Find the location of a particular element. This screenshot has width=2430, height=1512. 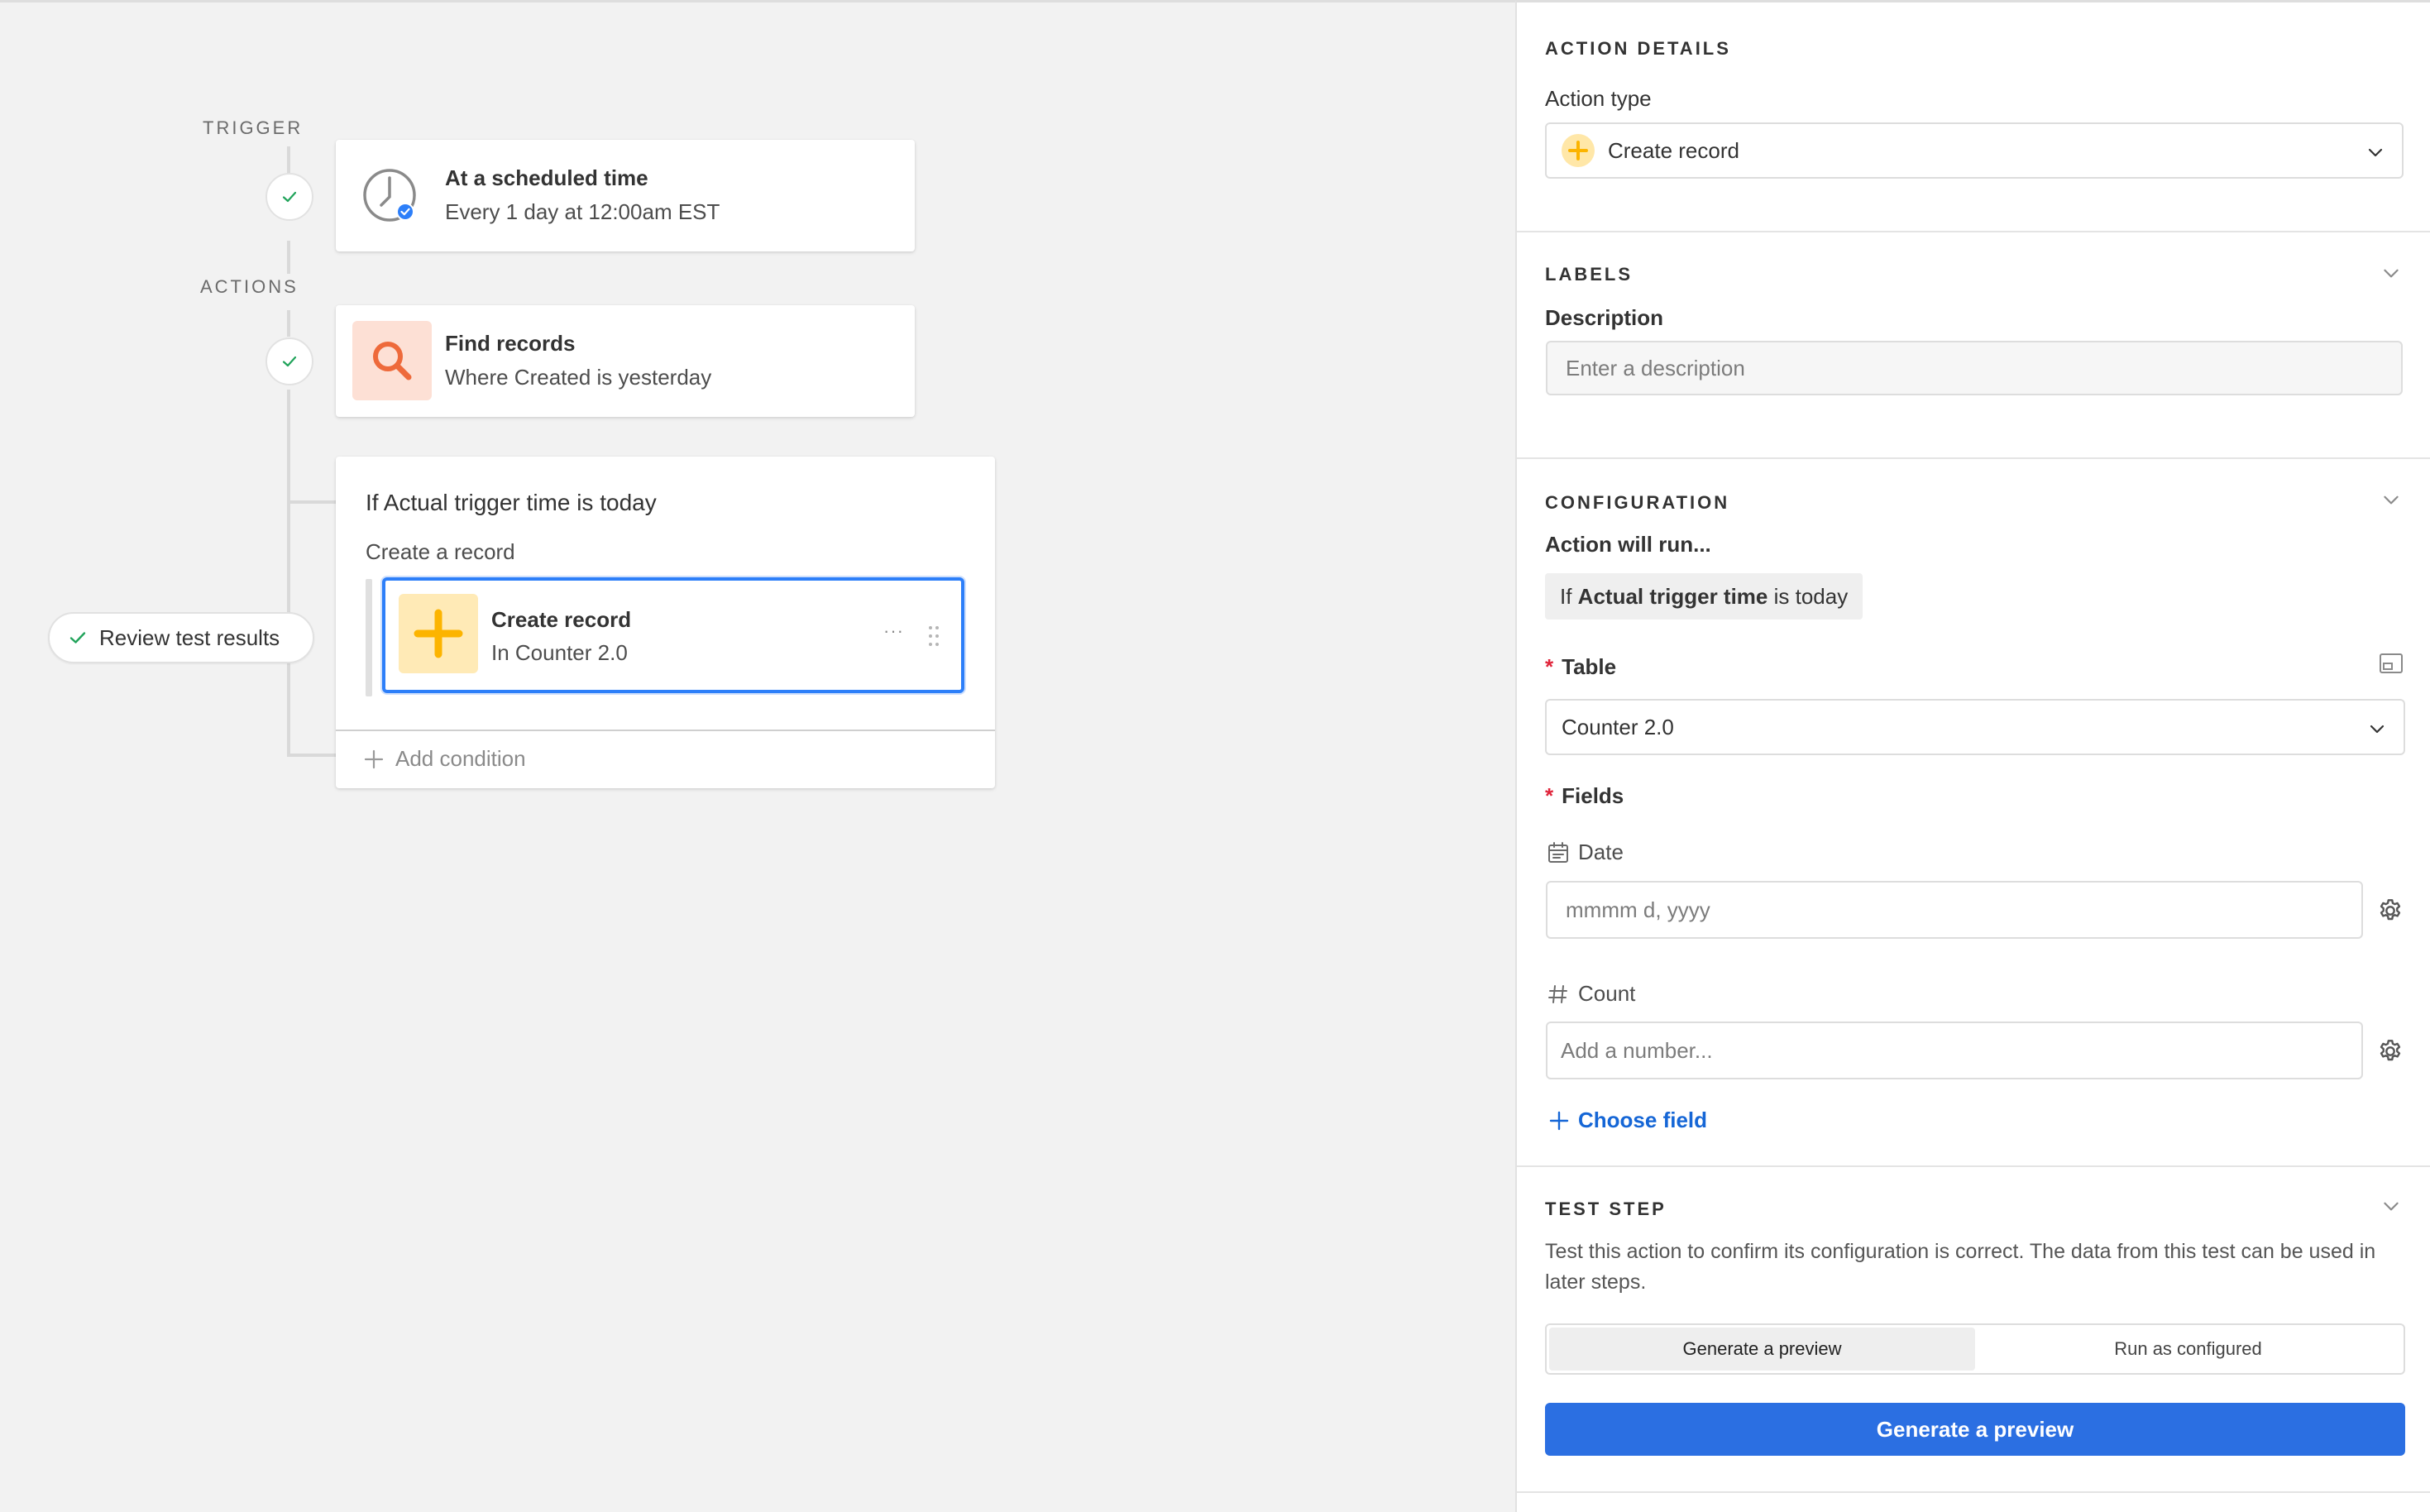

test-step-heading: TEST STEP is located at coordinates (1606, 1209).